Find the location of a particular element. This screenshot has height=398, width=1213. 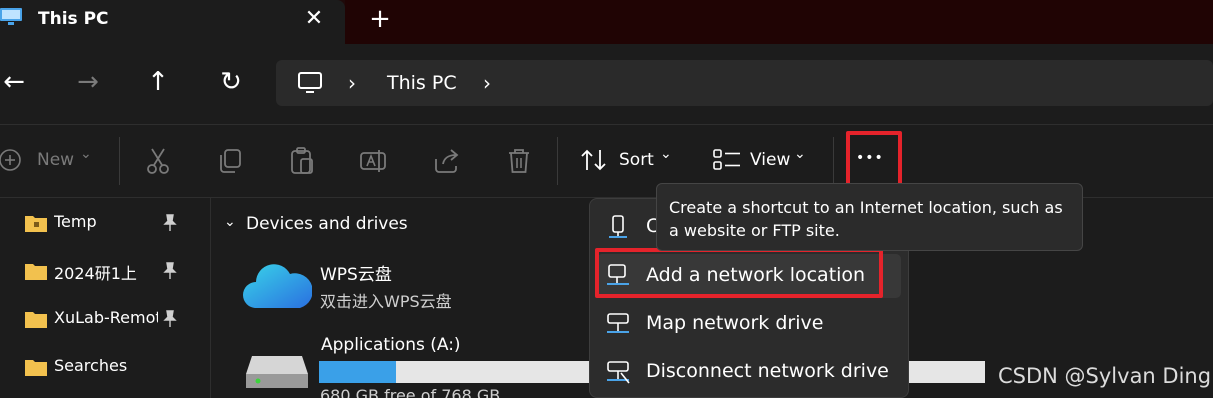

section-title-devices-and-drives: Devices and drives is located at coordinates (327, 224).